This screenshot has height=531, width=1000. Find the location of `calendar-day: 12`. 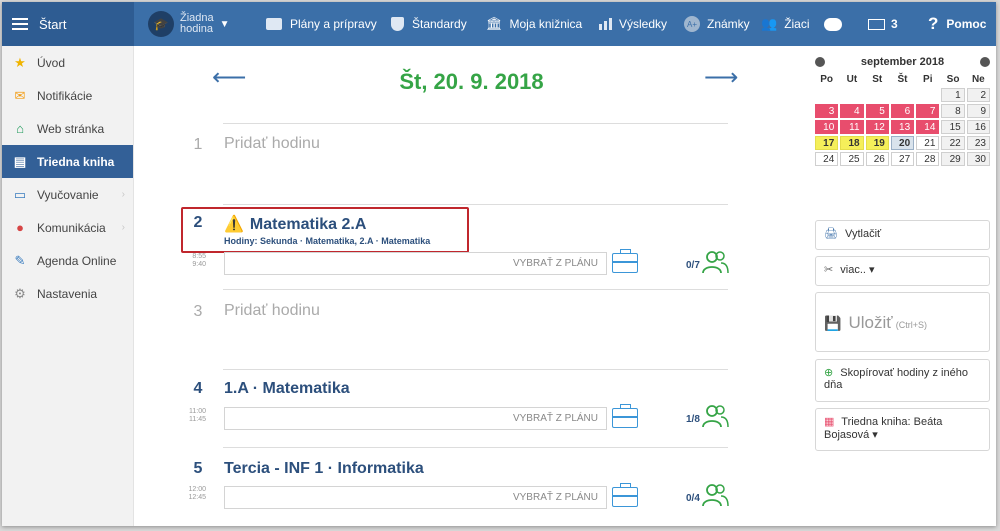

calendar-day: 12 is located at coordinates (877, 127).